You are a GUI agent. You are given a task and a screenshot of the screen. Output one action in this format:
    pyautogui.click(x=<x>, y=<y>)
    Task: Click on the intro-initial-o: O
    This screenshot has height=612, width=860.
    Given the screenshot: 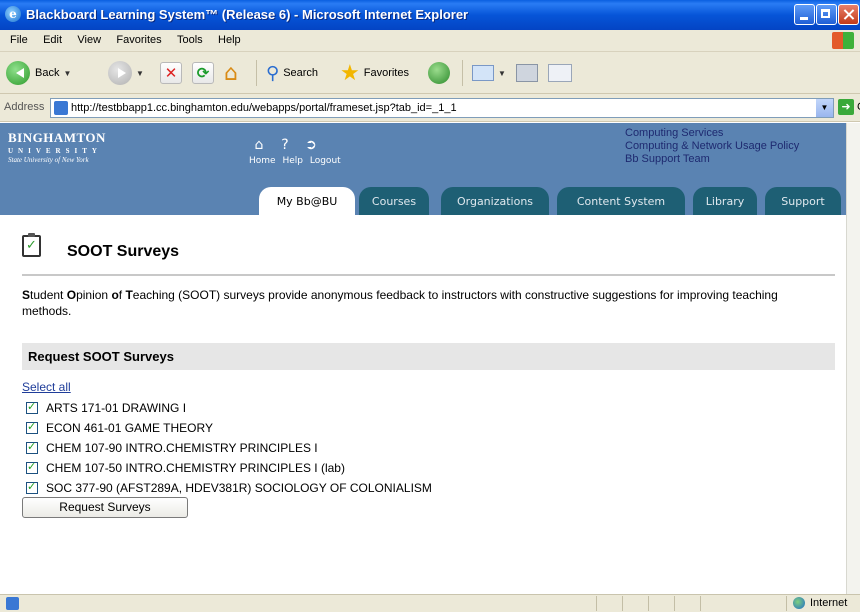 What is the action you would take?
    pyautogui.click(x=71, y=295)
    